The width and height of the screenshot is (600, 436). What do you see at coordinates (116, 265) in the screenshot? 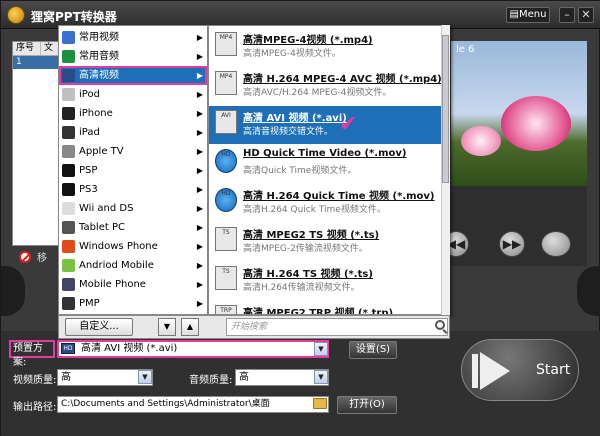
I see `menu-item-label: Andriod Mobile` at bounding box center [116, 265].